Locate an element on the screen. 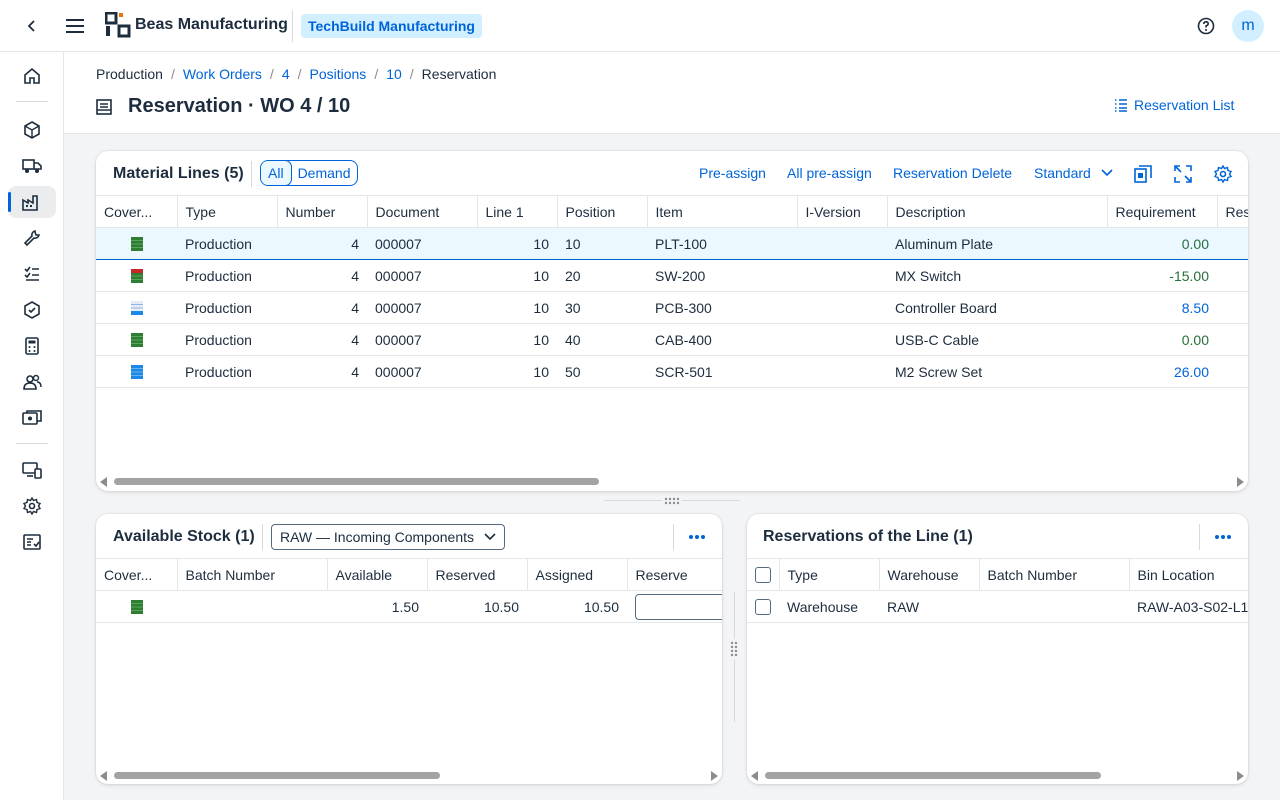  column-header: I-Version is located at coordinates (842, 211).